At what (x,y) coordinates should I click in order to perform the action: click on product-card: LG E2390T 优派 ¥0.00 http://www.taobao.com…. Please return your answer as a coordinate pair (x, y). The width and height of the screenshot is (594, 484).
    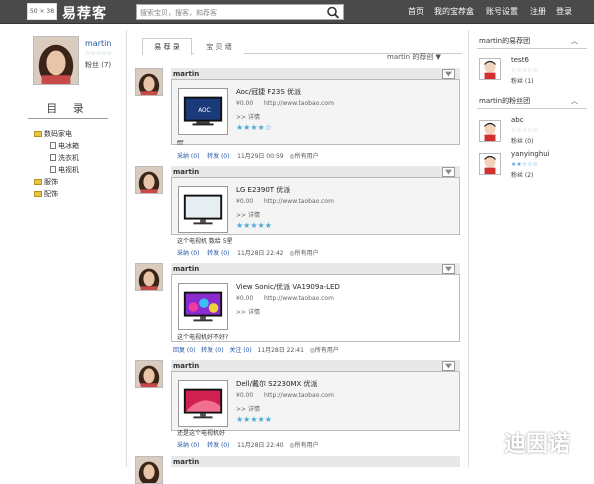
    Looking at the image, I should click on (315, 206).